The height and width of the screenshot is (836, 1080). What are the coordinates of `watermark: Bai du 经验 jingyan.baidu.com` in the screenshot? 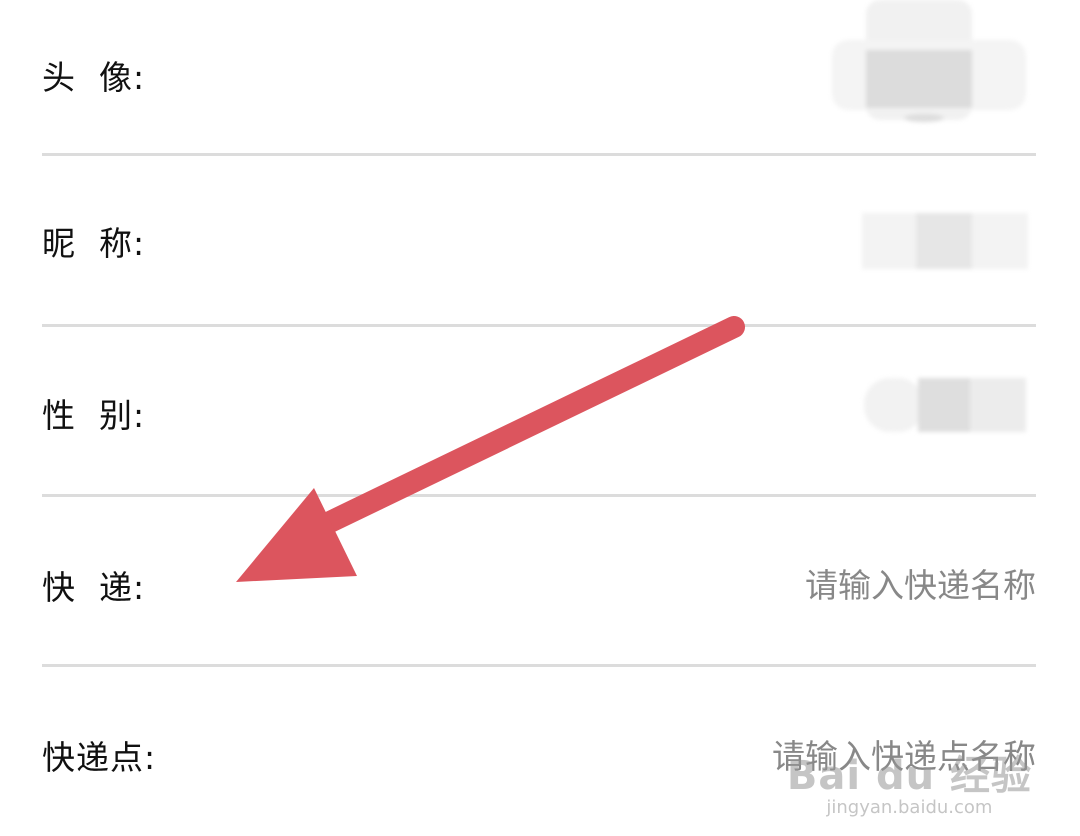 It's located at (909, 780).